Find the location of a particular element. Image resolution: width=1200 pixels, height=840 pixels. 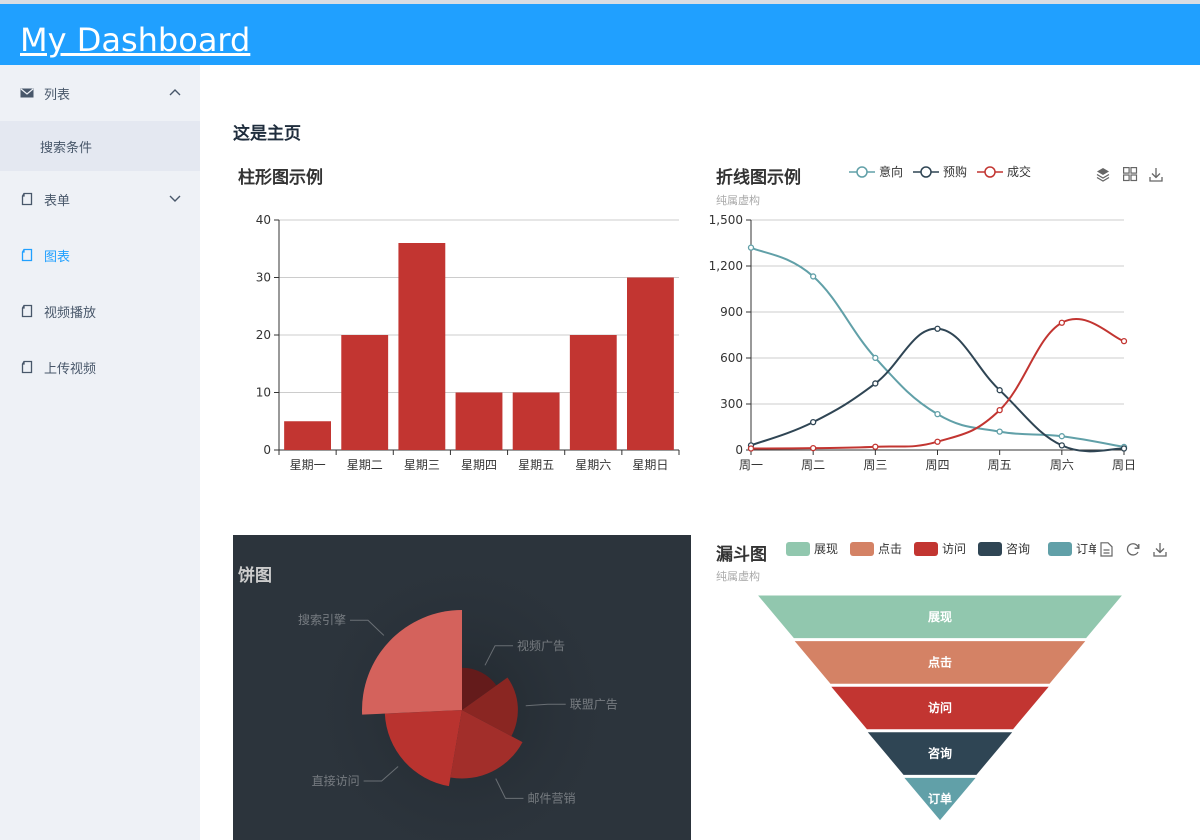

grid-icon is located at coordinates (1130, 174).